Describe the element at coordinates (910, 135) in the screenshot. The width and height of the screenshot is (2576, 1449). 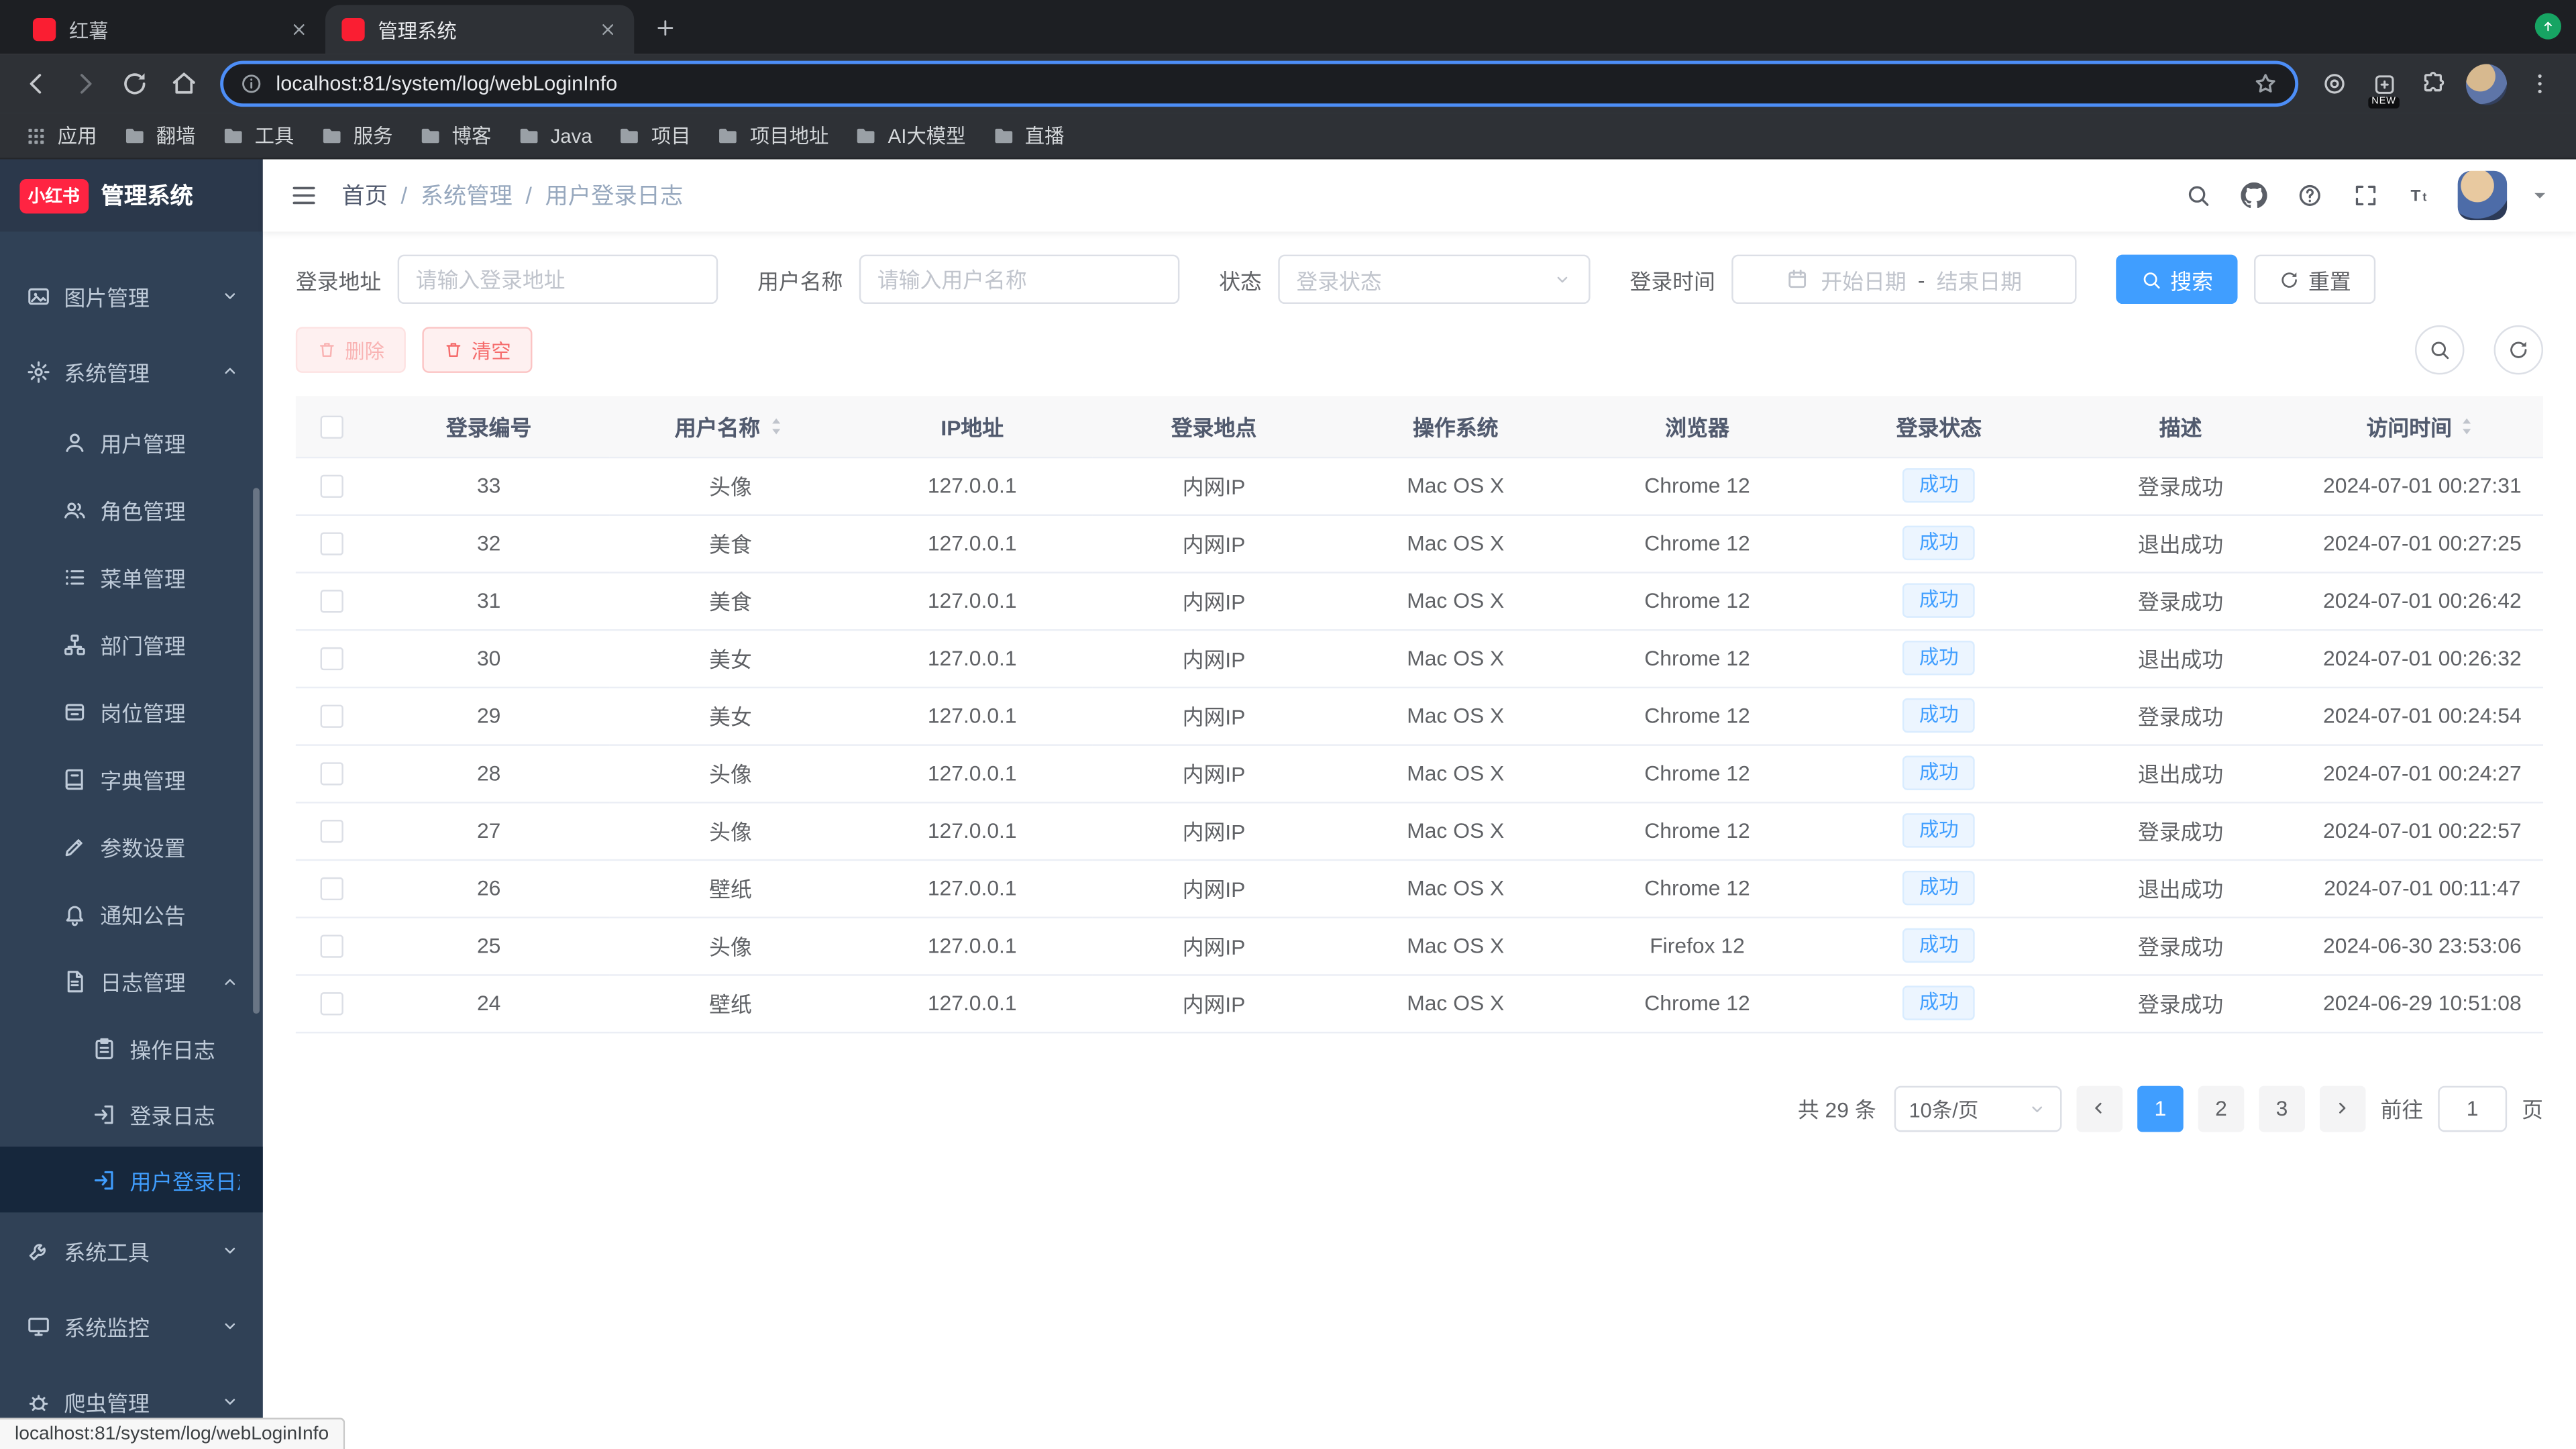
I see `bookmark-item: AI大模型` at that location.